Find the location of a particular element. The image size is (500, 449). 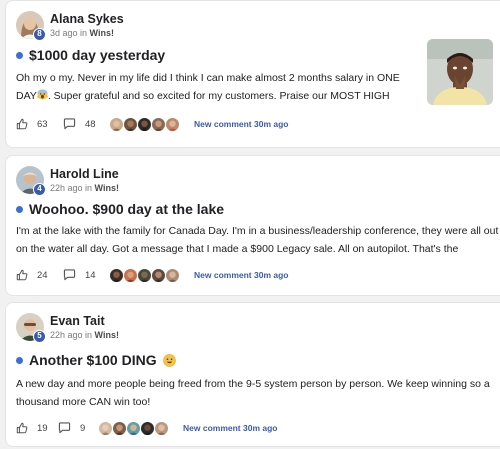

post-footer: 19 9 New comment 30m ago is located at coordinates (146, 428).